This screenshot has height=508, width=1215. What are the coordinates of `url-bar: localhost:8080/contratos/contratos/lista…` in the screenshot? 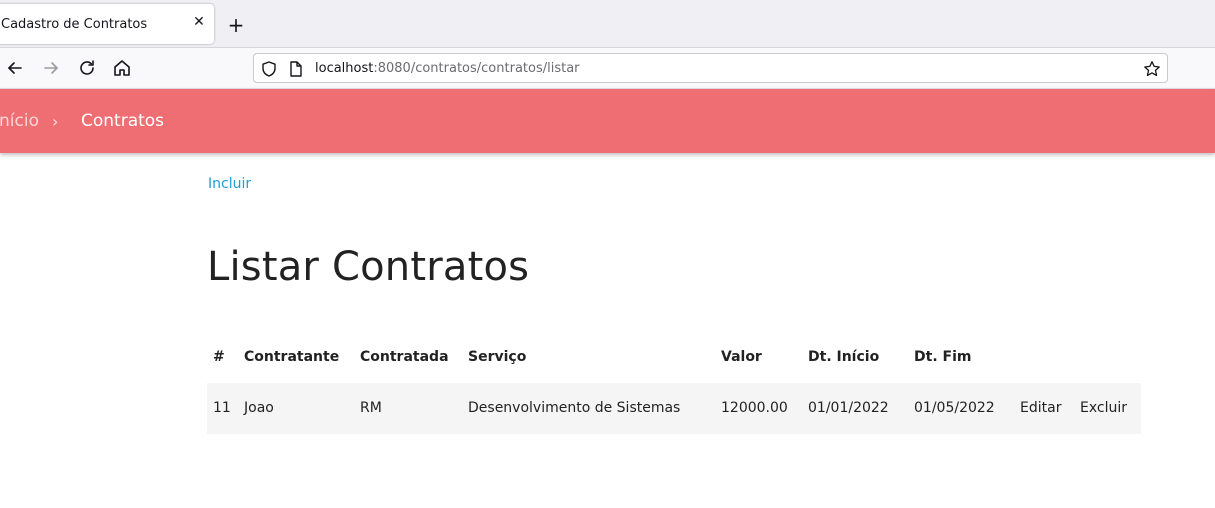 It's located at (710, 68).